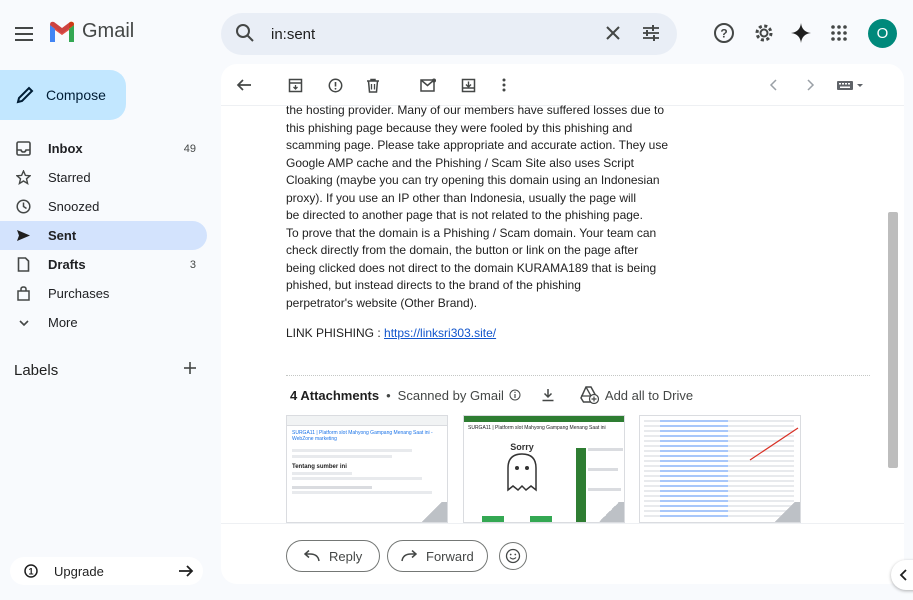  What do you see at coordinates (245, 35) in the screenshot?
I see `search-icon` at bounding box center [245, 35].